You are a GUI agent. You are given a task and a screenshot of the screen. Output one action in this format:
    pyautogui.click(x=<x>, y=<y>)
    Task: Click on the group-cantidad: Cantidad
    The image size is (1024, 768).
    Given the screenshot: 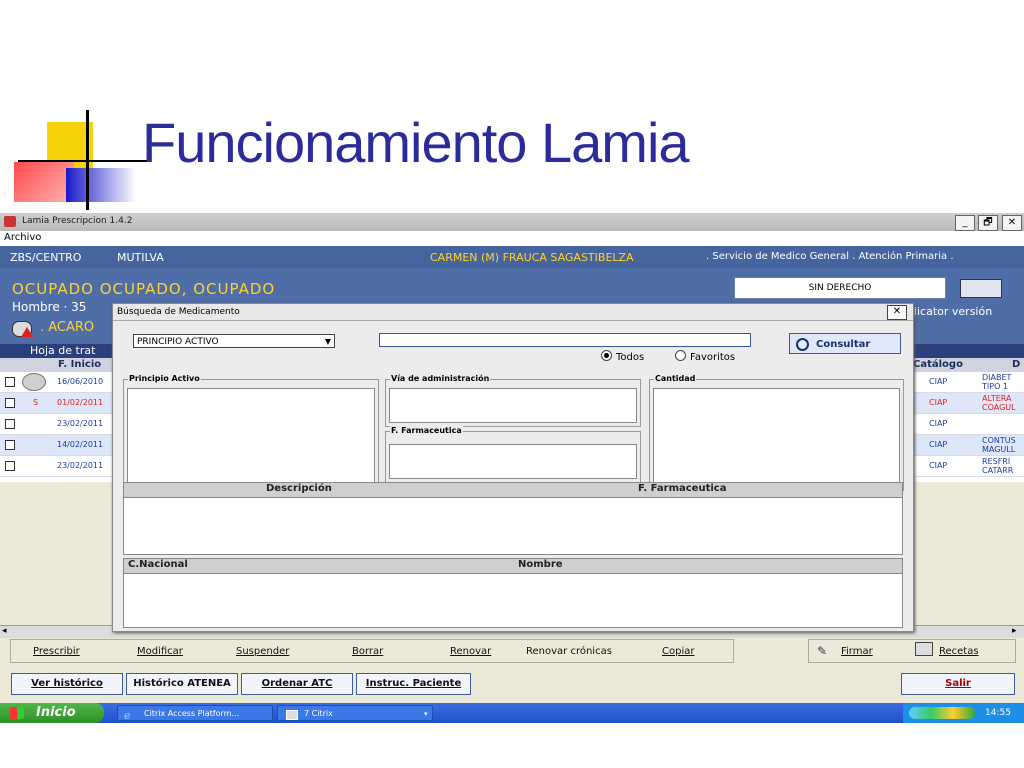 What is the action you would take?
    pyautogui.click(x=776, y=432)
    